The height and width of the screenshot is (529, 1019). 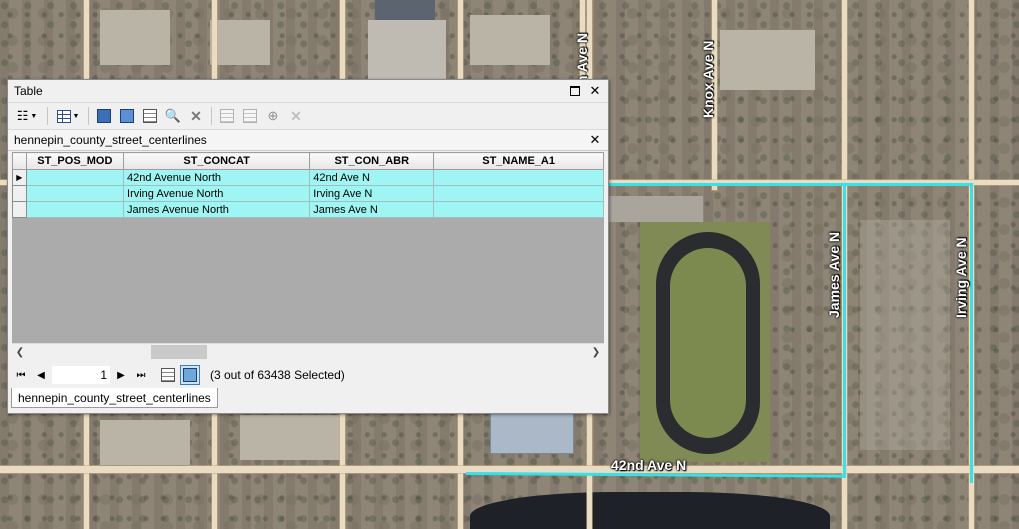 What do you see at coordinates (110, 140) in the screenshot?
I see `layer-tab-title: hennepin_county_street_centerlines` at bounding box center [110, 140].